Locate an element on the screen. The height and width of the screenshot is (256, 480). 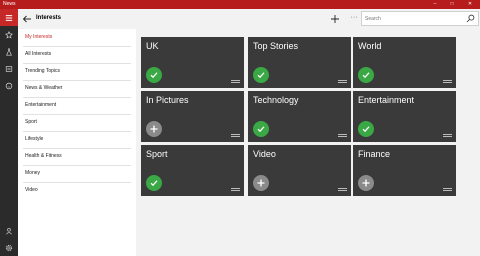
rail-entertainment-button is located at coordinates (9, 85).